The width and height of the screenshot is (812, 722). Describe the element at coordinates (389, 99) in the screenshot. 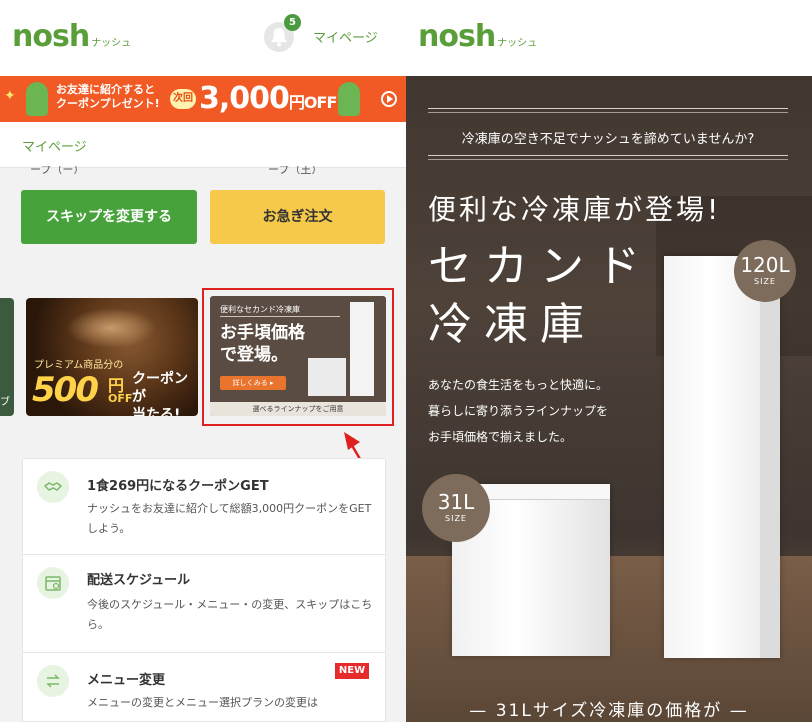

I see `play-icon` at that location.